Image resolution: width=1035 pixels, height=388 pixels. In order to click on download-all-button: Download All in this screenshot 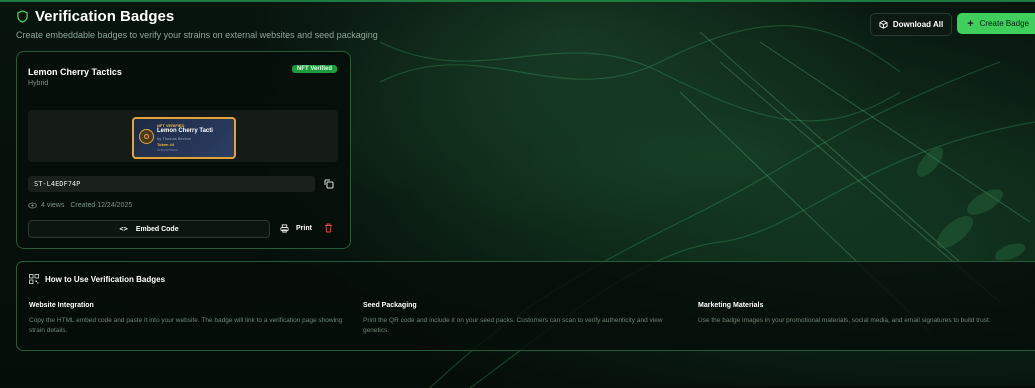, I will do `click(911, 24)`.